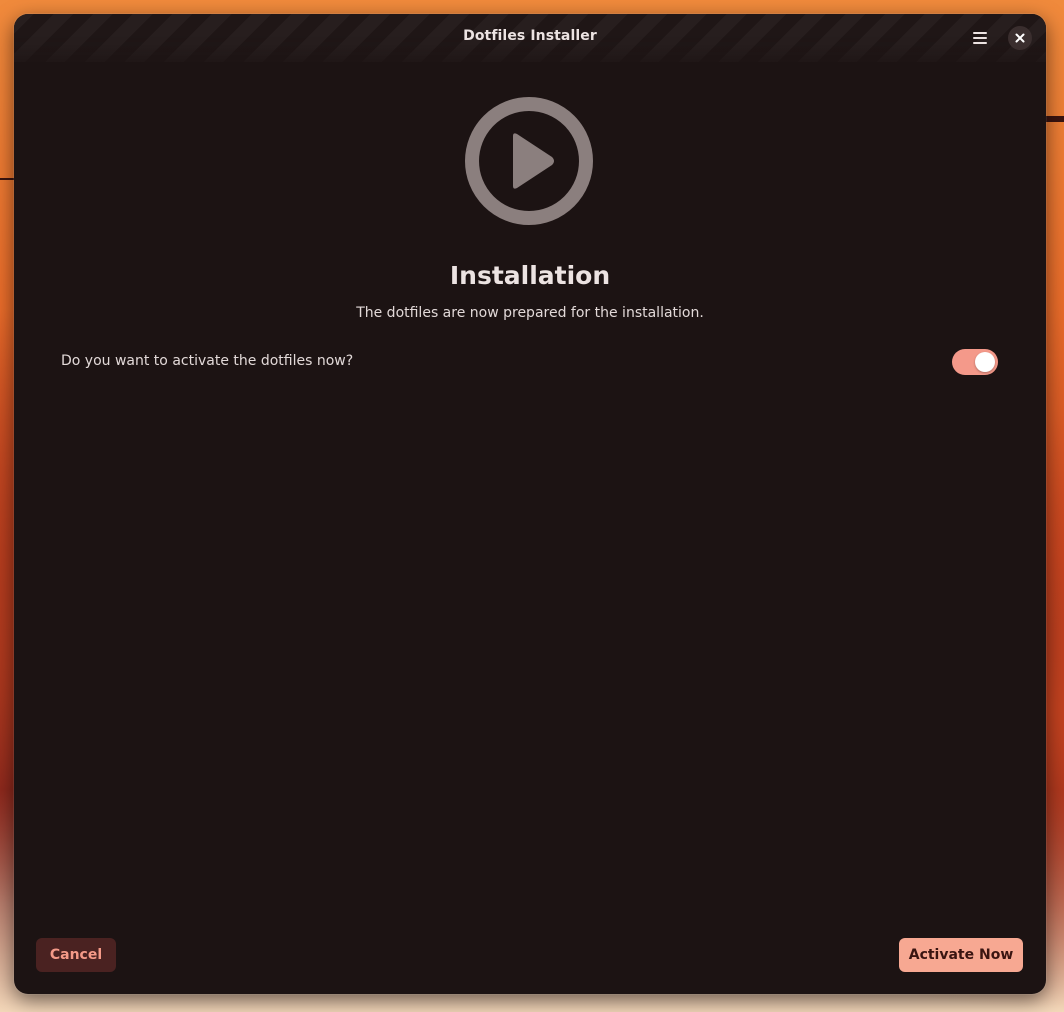 This screenshot has width=1064, height=1012. I want to click on hamburger-menu-icon, so click(980, 38).